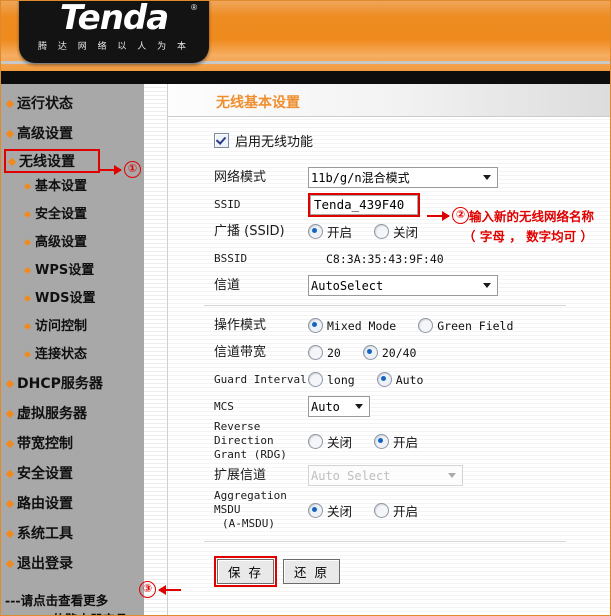 This screenshot has height=616, width=611. I want to click on sidebar-item-advanced-wireless: 高级设置, so click(72, 243).